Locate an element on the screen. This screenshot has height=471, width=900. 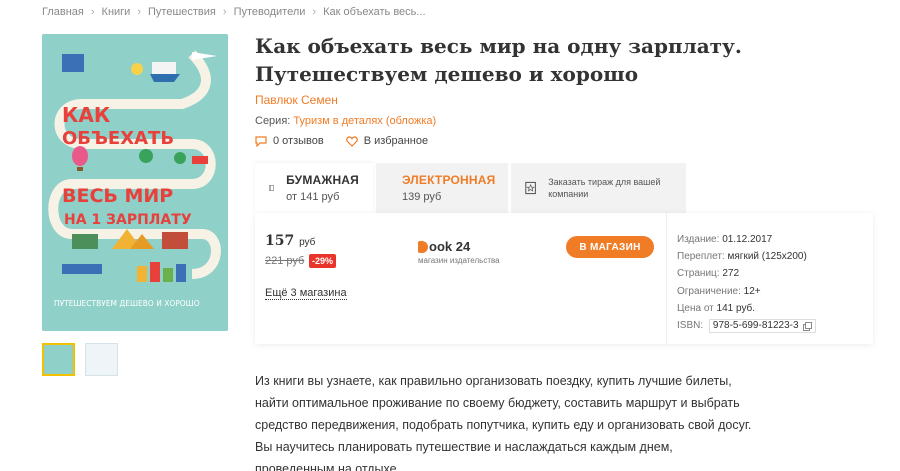
spec-binding: Переплет: мягкий (125x200) is located at coordinates (742, 257).